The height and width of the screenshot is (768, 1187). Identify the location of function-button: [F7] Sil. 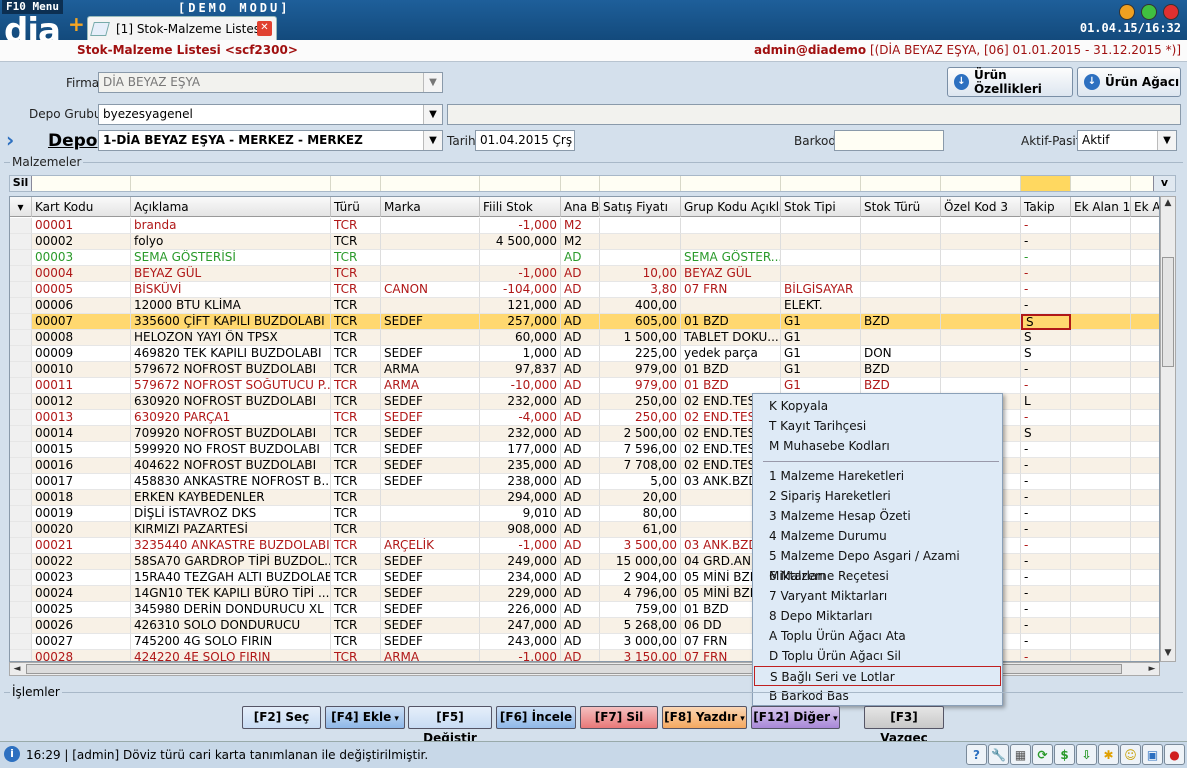
(619, 717).